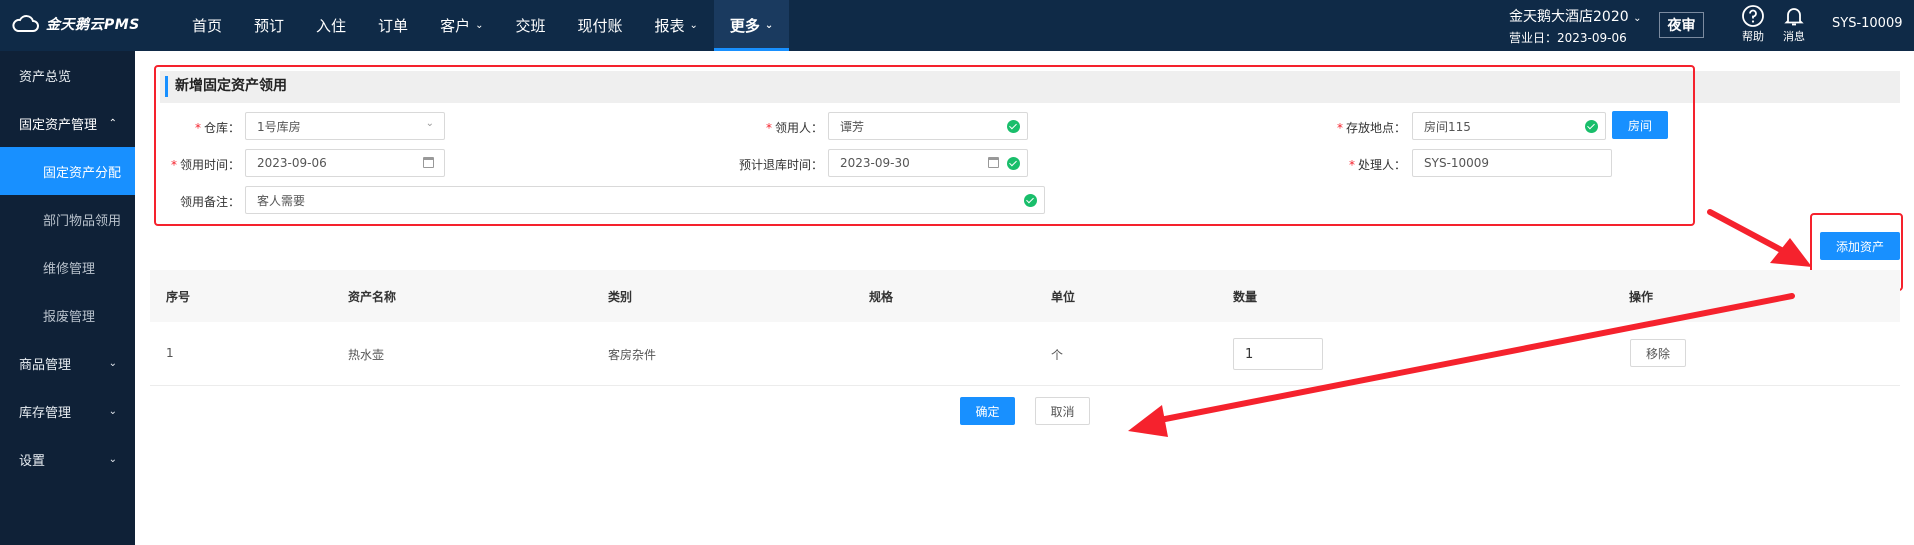  Describe the element at coordinates (1063, 297) in the screenshot. I see `col-unit: 单位` at that location.